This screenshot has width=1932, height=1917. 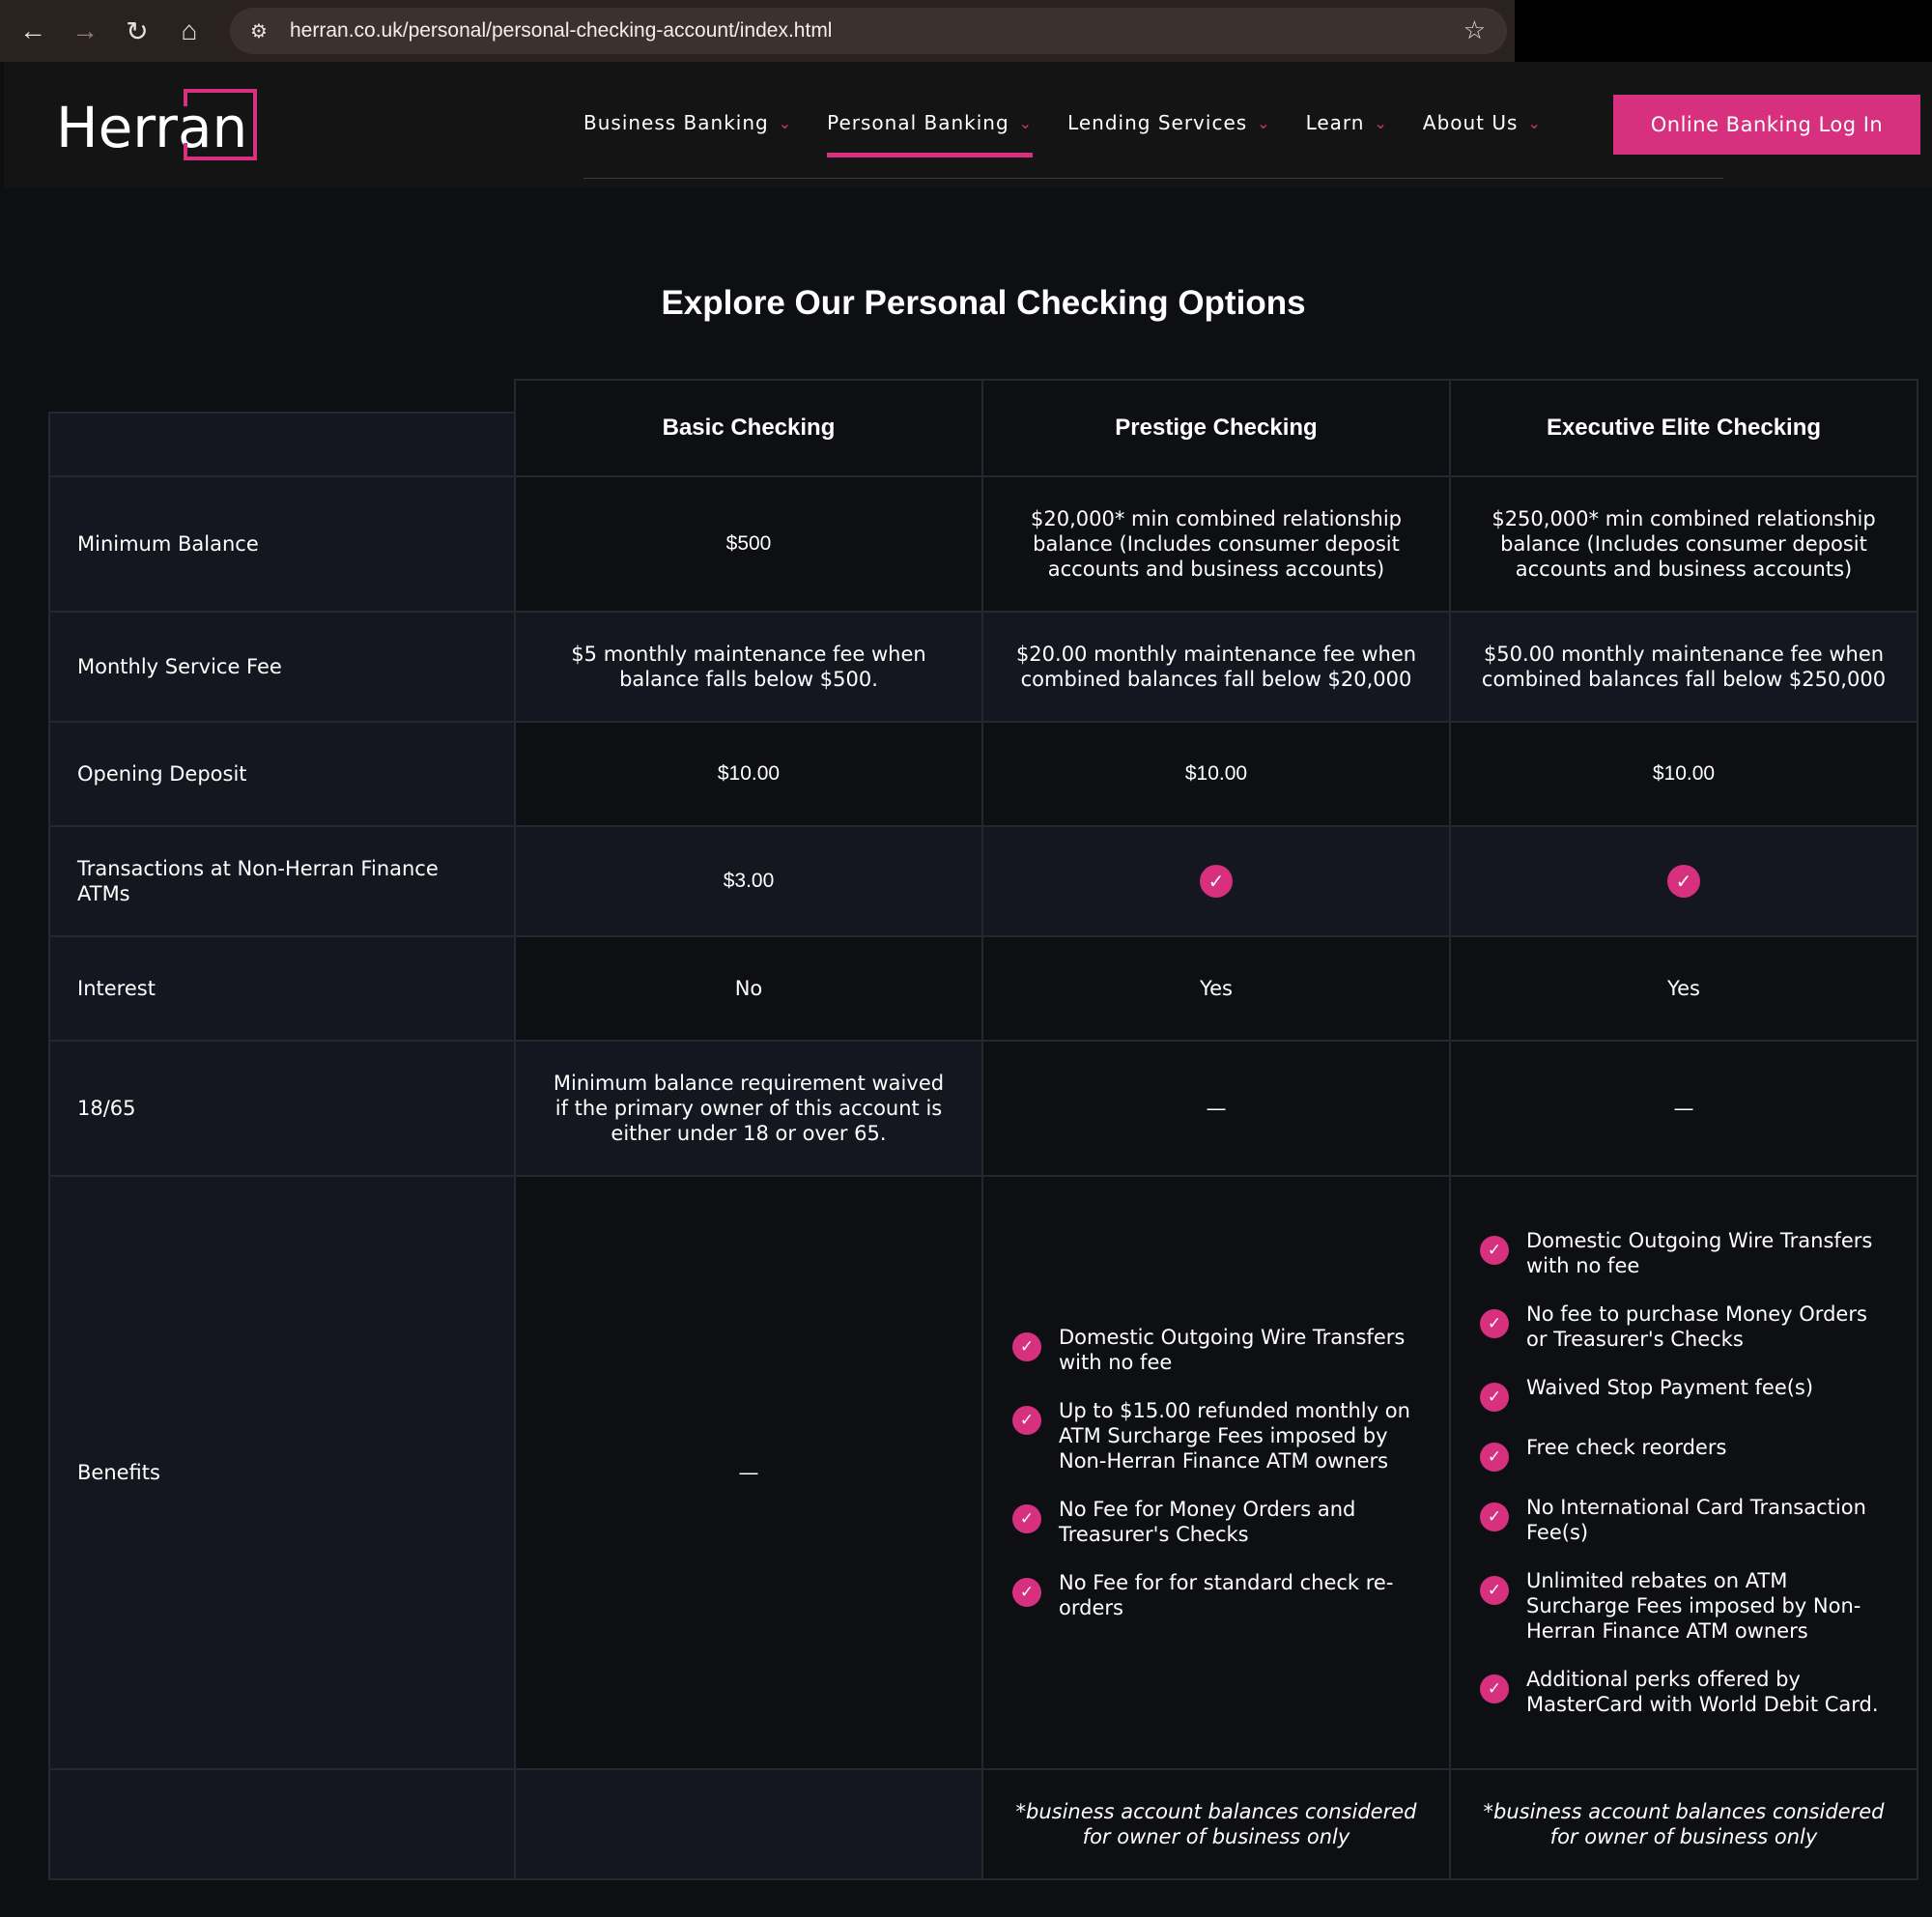 I want to click on cell-prestige-atm-transactions: ✓, so click(x=1216, y=881).